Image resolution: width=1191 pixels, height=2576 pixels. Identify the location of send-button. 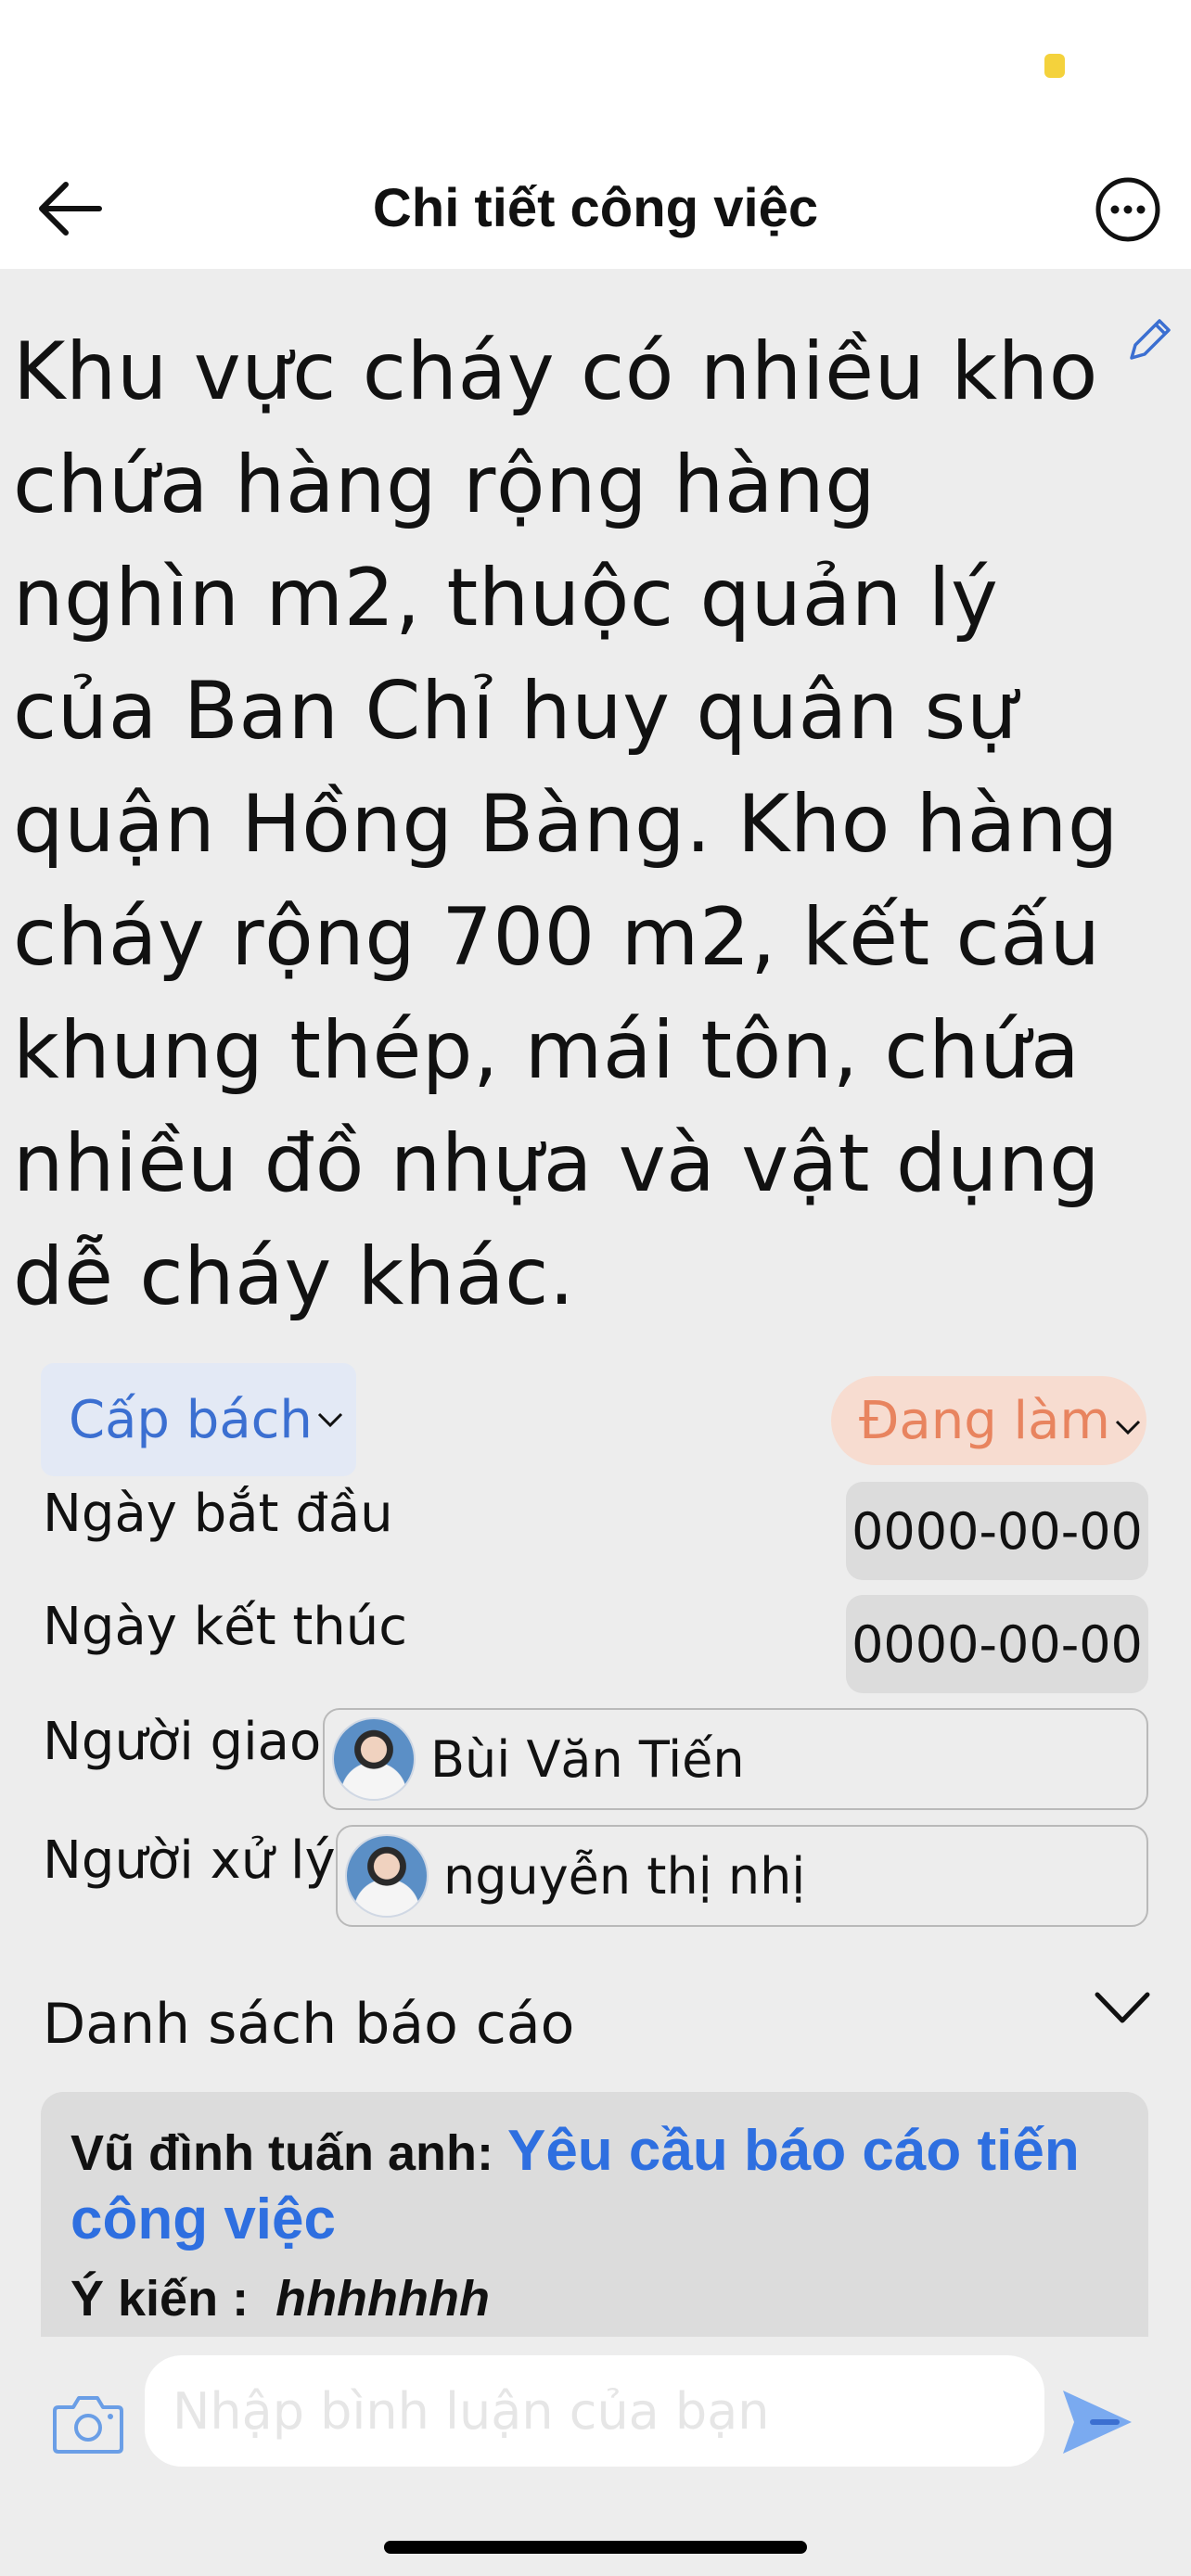
(1096, 2422).